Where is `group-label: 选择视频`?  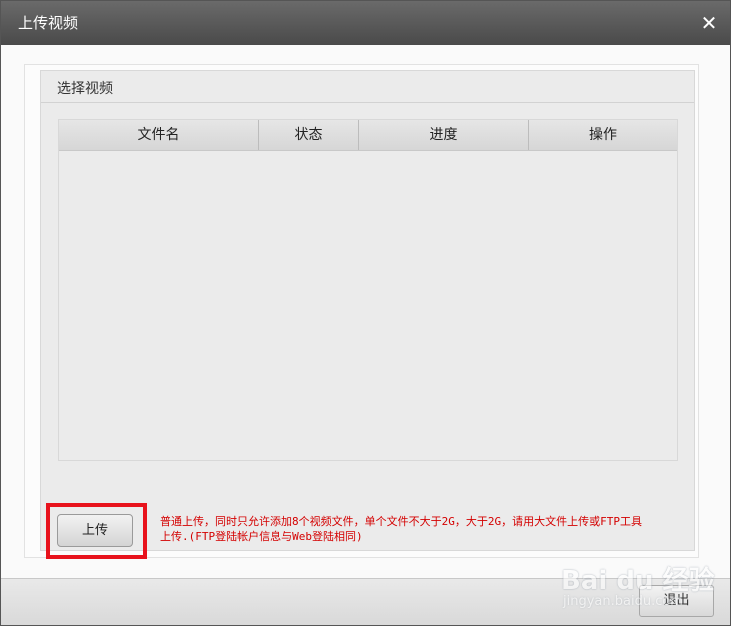
group-label: 选择视频 is located at coordinates (85, 89).